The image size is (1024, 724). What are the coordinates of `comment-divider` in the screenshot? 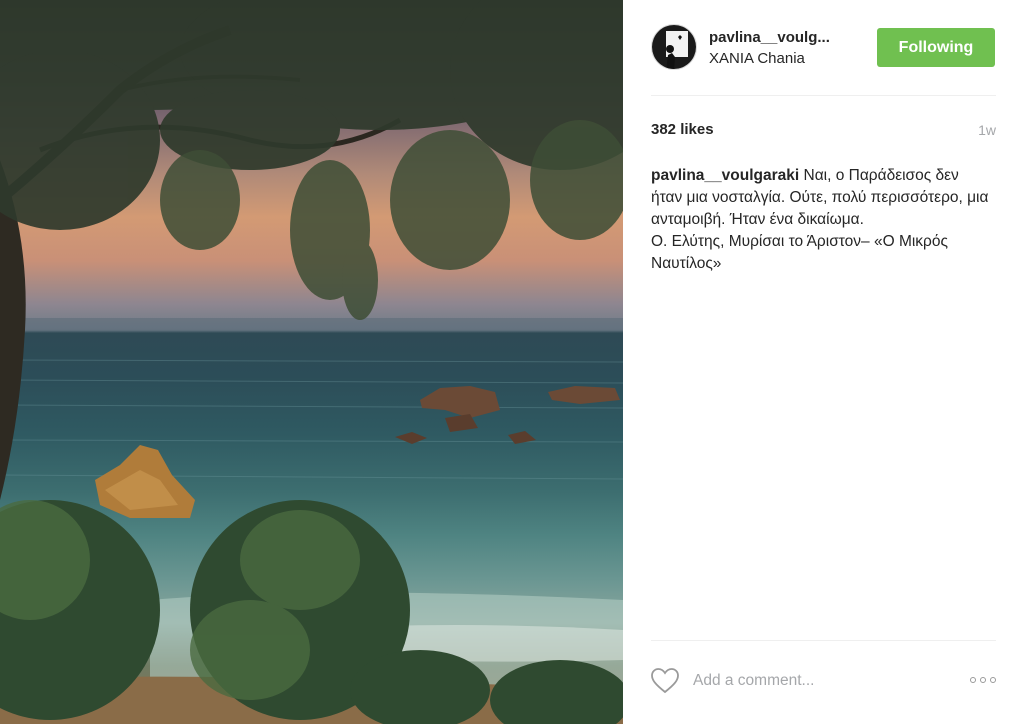 It's located at (823, 640).